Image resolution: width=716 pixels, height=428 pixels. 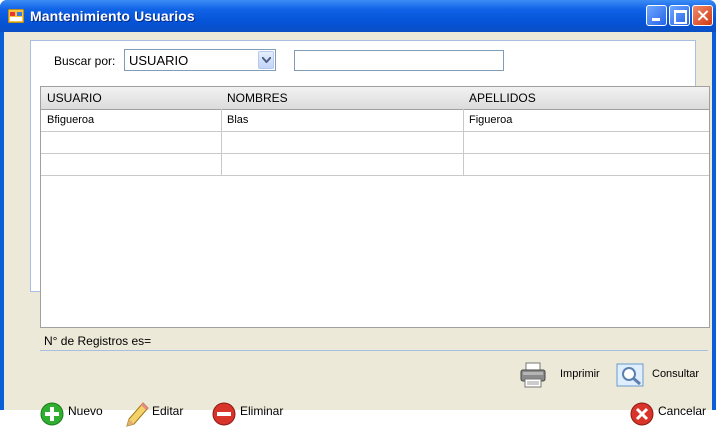 I want to click on add-icon, so click(x=52, y=414).